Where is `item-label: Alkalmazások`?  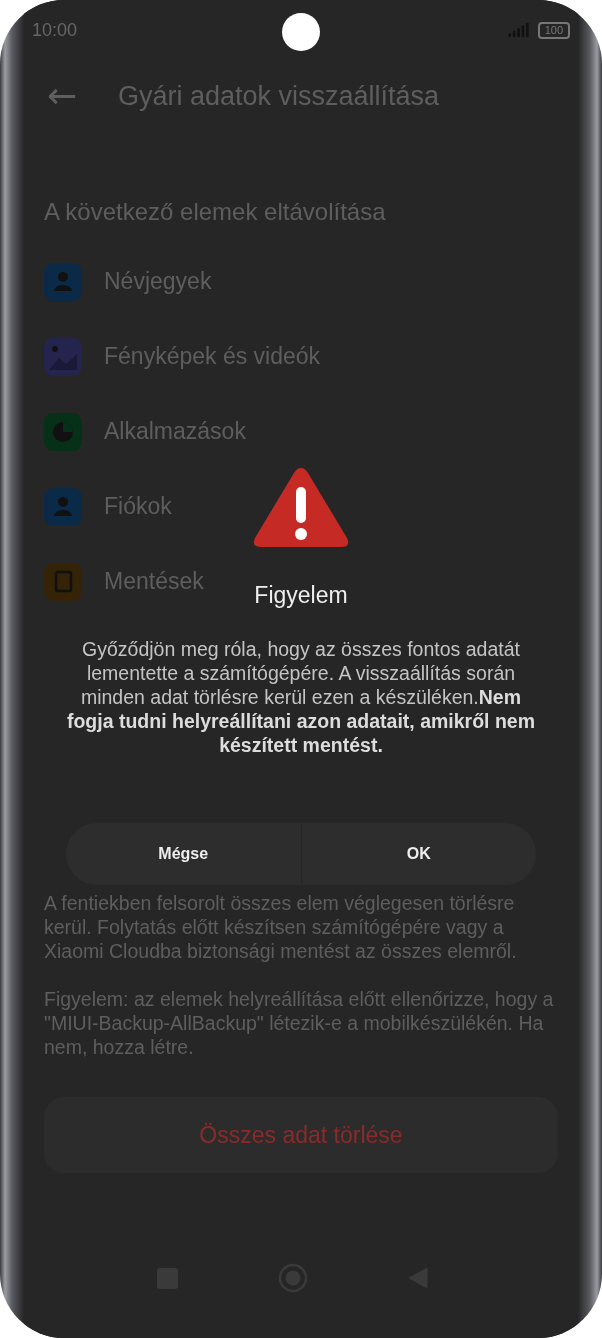
item-label: Alkalmazások is located at coordinates (175, 431).